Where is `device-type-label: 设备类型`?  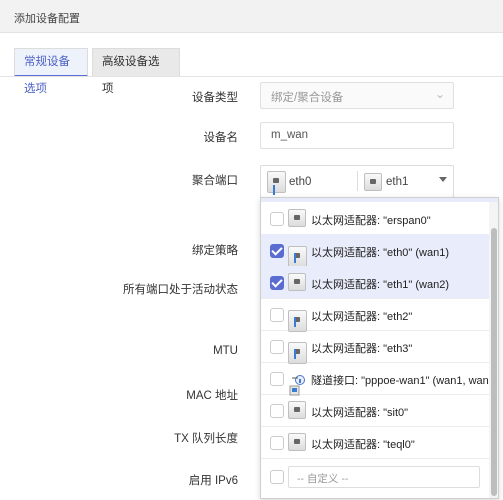 device-type-label: 设备类型 is located at coordinates (215, 98).